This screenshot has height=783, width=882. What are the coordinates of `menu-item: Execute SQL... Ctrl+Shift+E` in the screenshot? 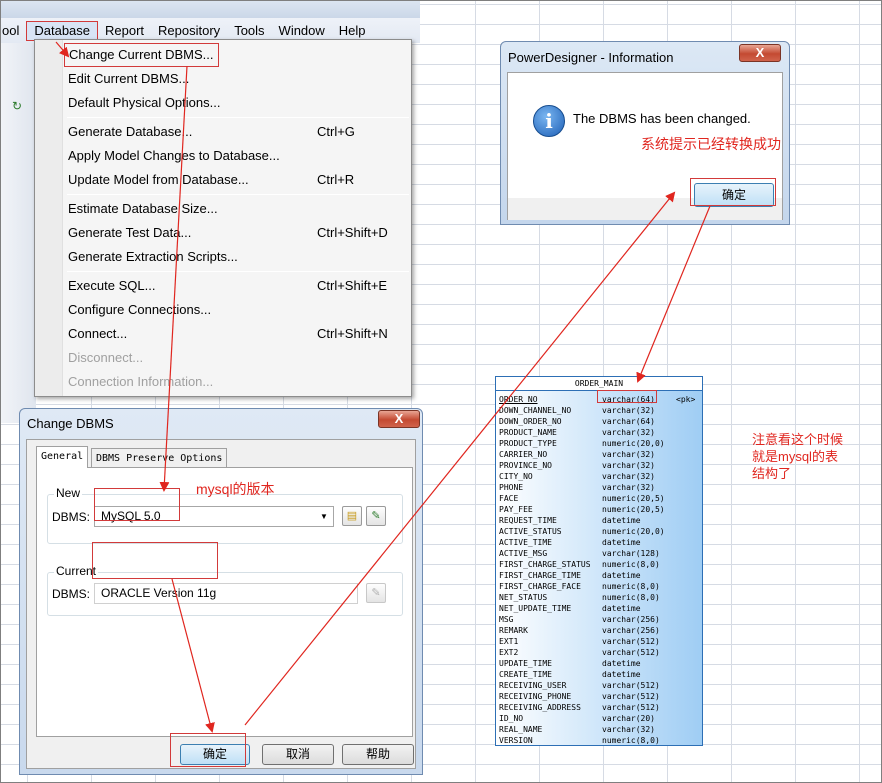 It's located at (237, 286).